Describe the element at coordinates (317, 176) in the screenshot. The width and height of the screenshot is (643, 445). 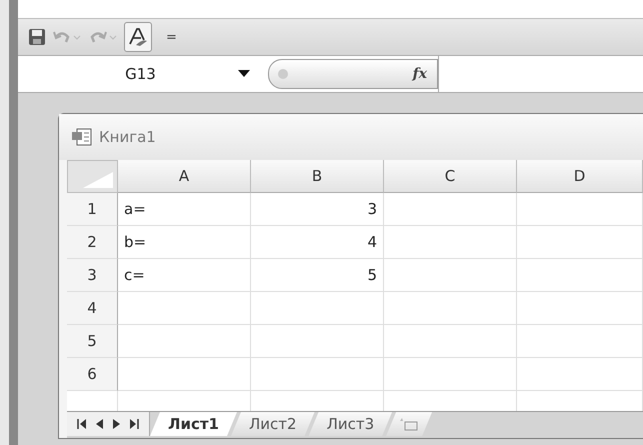
I see `column-header: B` at that location.